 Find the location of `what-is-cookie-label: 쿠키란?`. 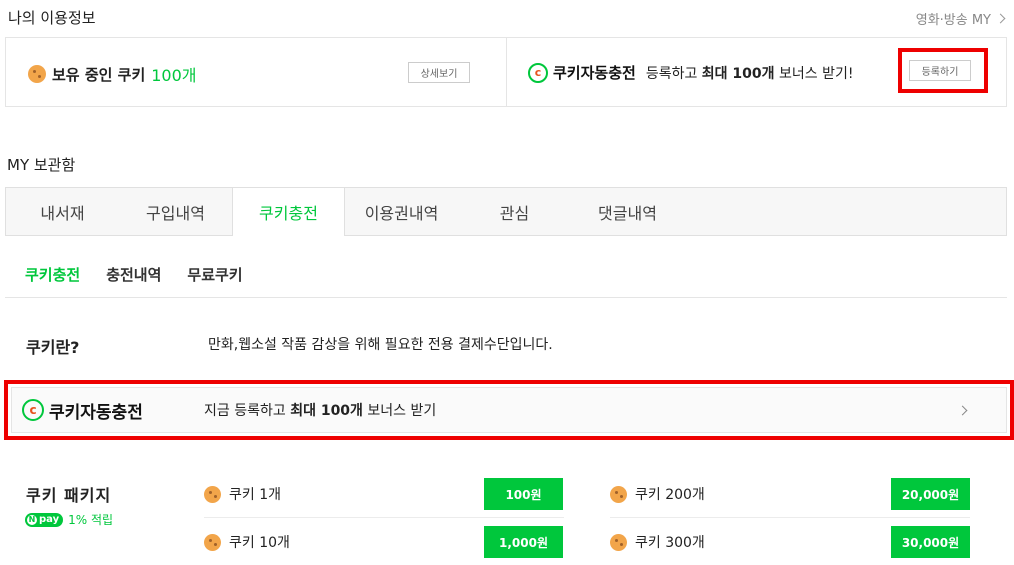

what-is-cookie-label: 쿠키란? is located at coordinates (53, 347).